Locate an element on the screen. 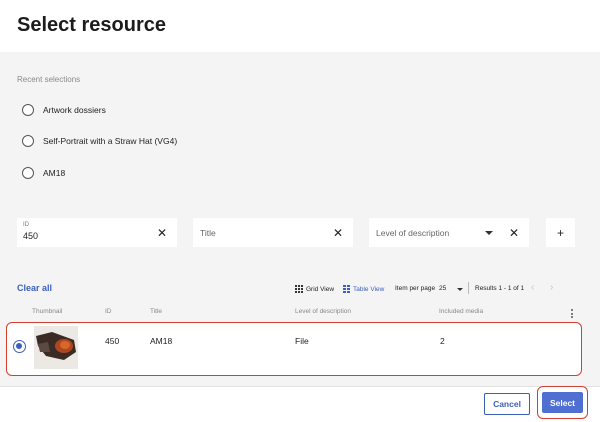  recent-item-artwork-dossiers: Artwork dossiers is located at coordinates (64, 110).